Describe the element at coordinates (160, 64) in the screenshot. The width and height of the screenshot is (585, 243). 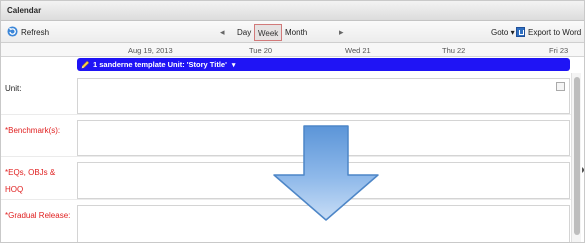
I see `event-label: 1 sanderne template Unit: 'Story Title'` at that location.